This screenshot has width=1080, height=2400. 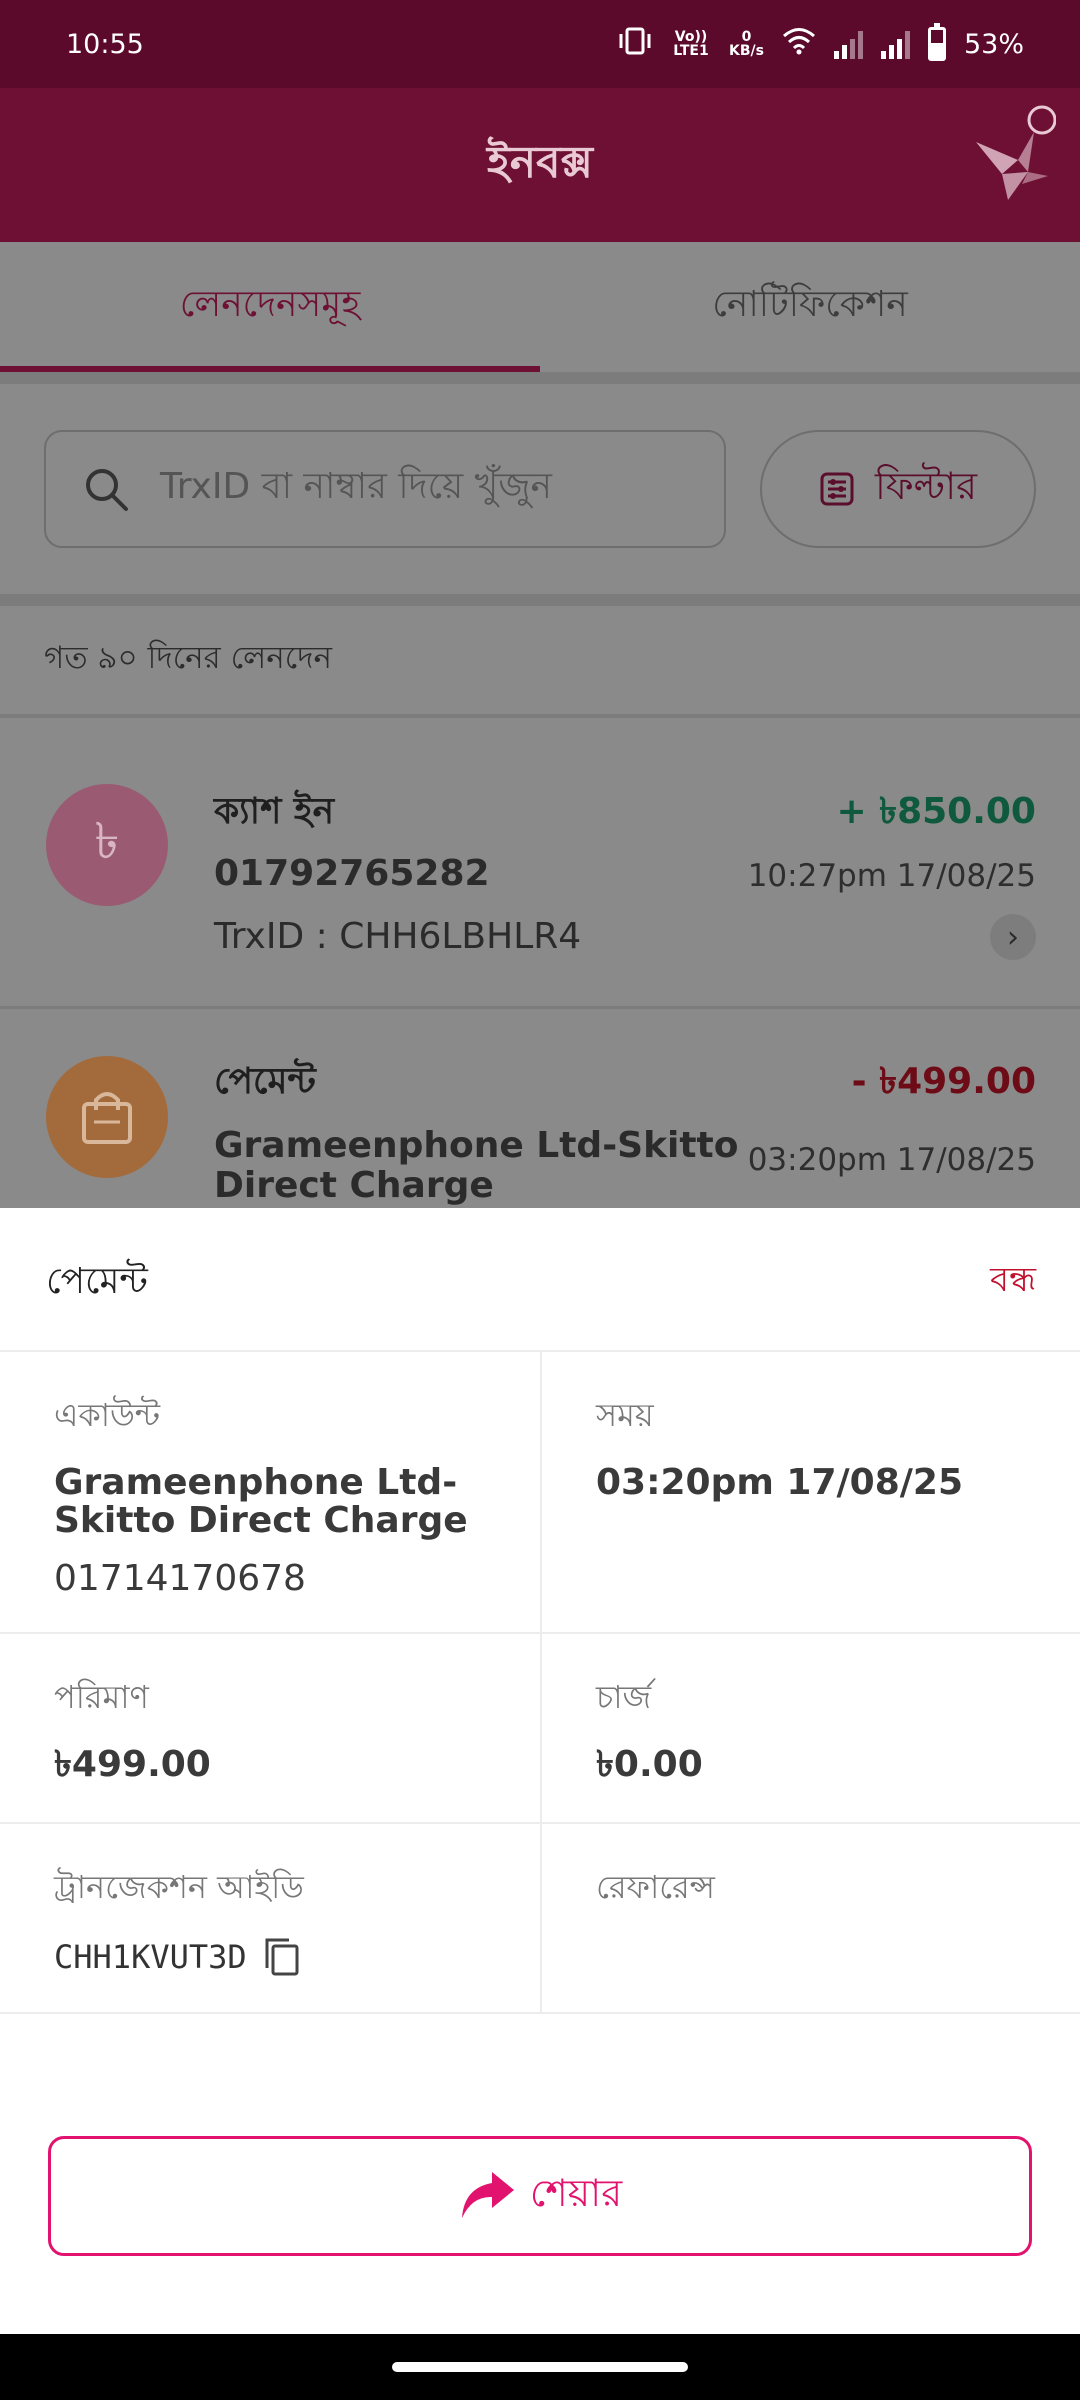 What do you see at coordinates (270, 307) in the screenshot?
I see `tab-transactions: লেনদেনসমূহ` at bounding box center [270, 307].